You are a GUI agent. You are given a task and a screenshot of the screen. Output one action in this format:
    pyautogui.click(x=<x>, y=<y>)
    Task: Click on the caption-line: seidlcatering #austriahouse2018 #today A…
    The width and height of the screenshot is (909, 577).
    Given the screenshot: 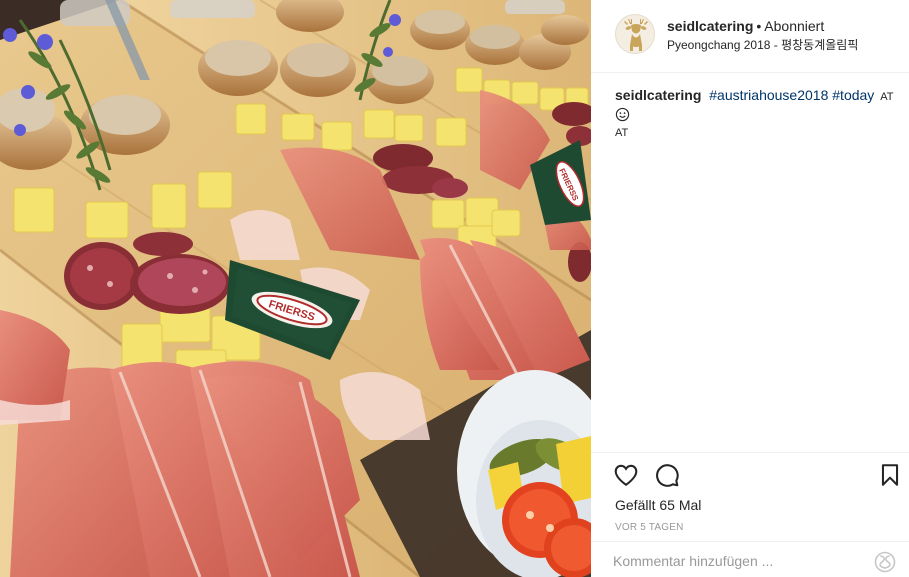 What is the action you would take?
    pyautogui.click(x=760, y=105)
    